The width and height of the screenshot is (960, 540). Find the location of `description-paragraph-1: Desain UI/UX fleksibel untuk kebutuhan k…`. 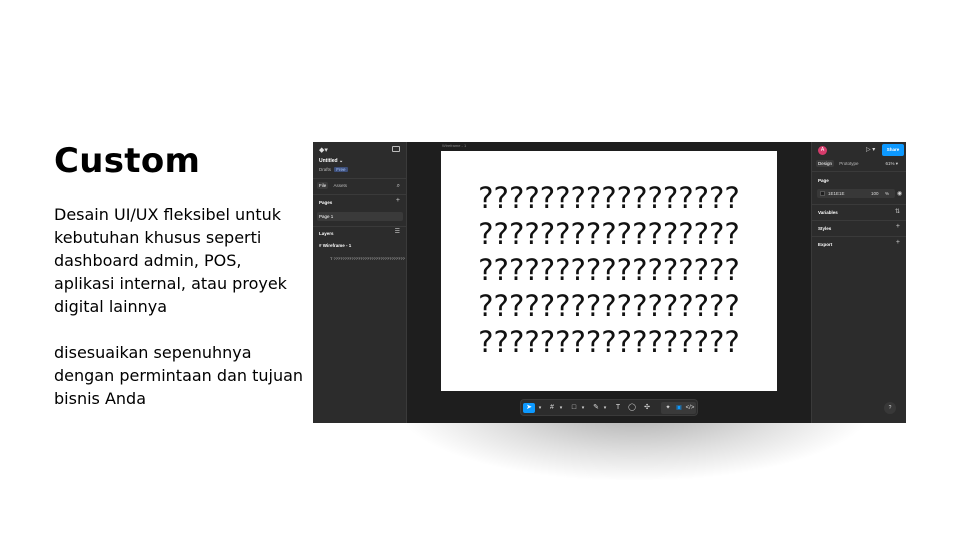

description-paragraph-1: Desain UI/UX fleksibel untuk kebutuhan k… is located at coordinates (170, 260).